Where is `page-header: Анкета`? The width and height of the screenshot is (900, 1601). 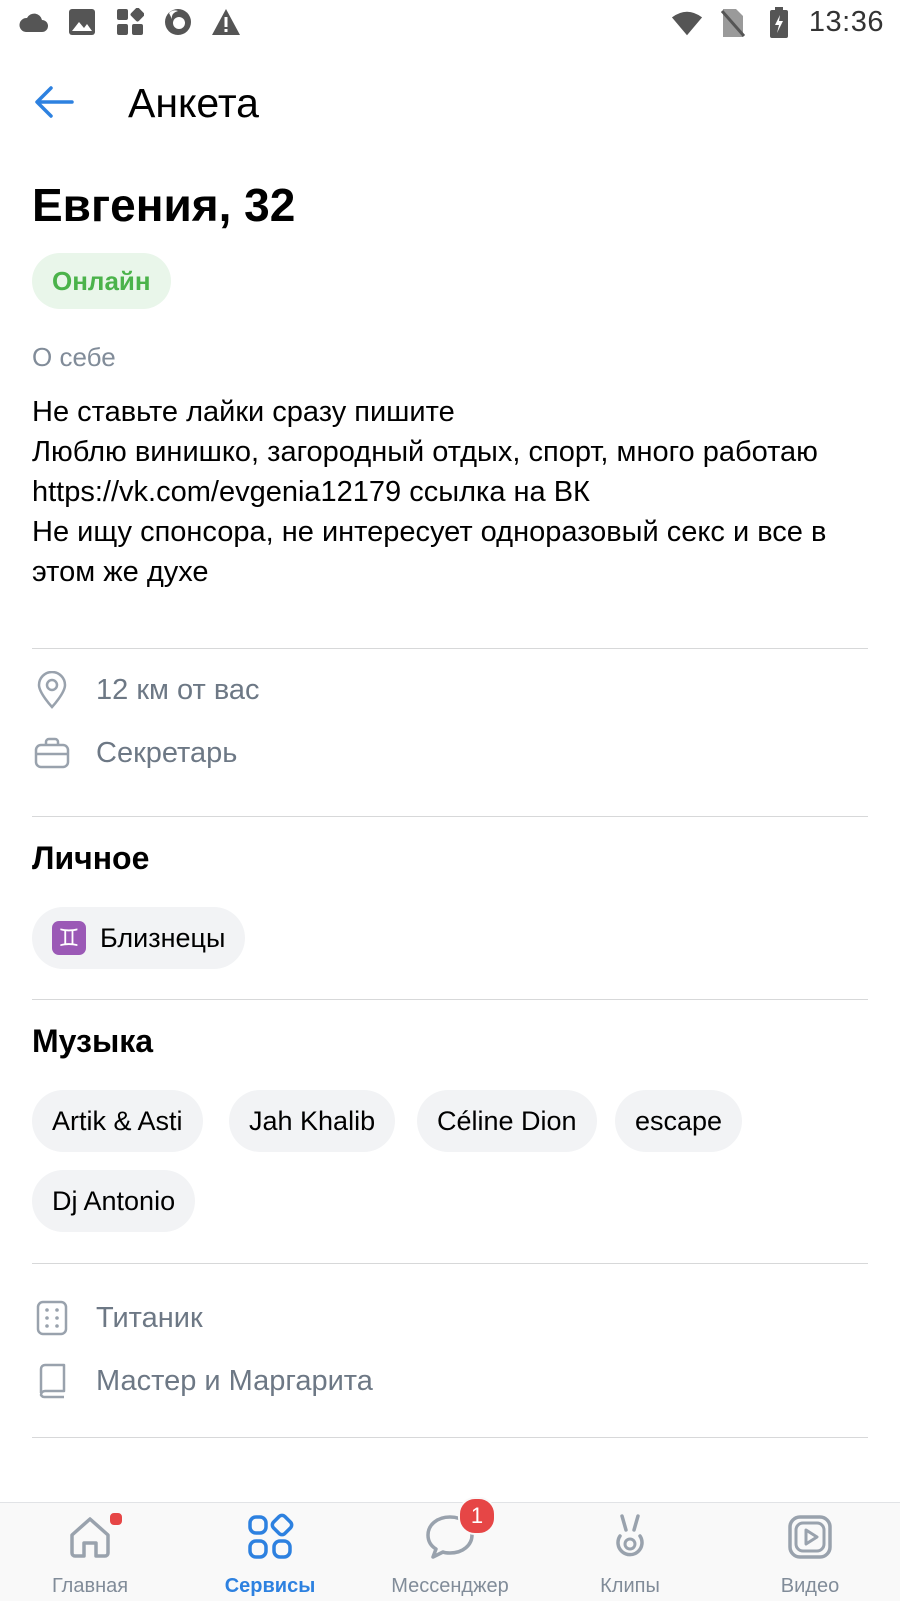 page-header: Анкета is located at coordinates (450, 104).